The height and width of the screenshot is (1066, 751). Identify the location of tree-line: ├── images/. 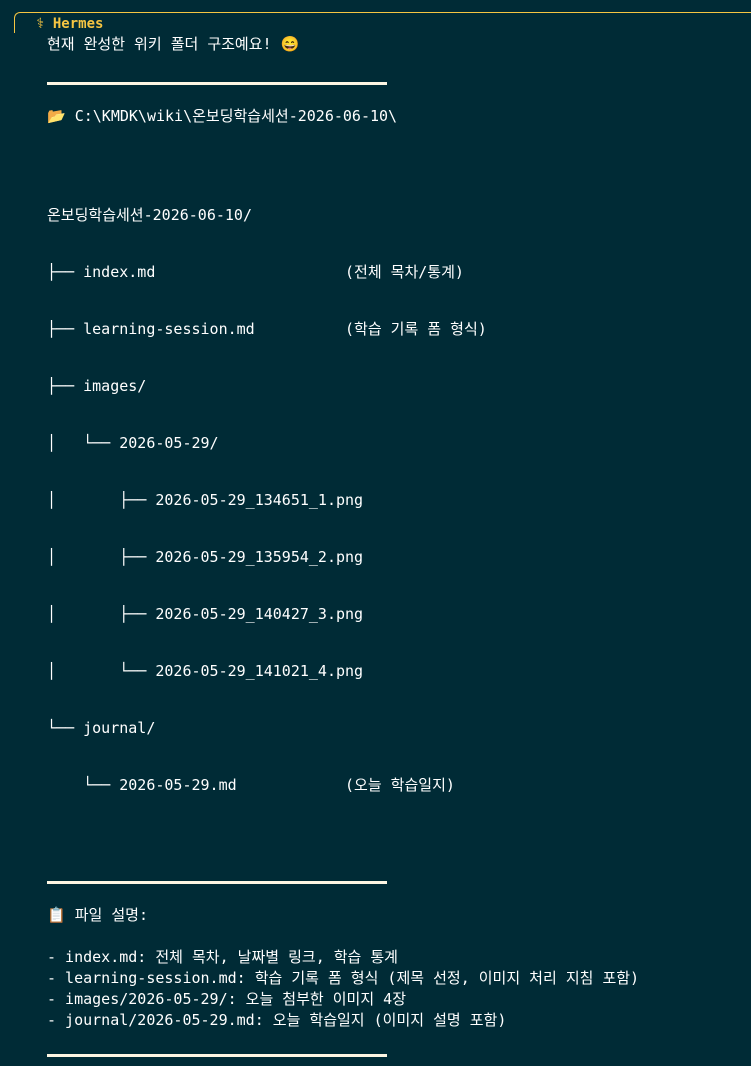
(97, 386).